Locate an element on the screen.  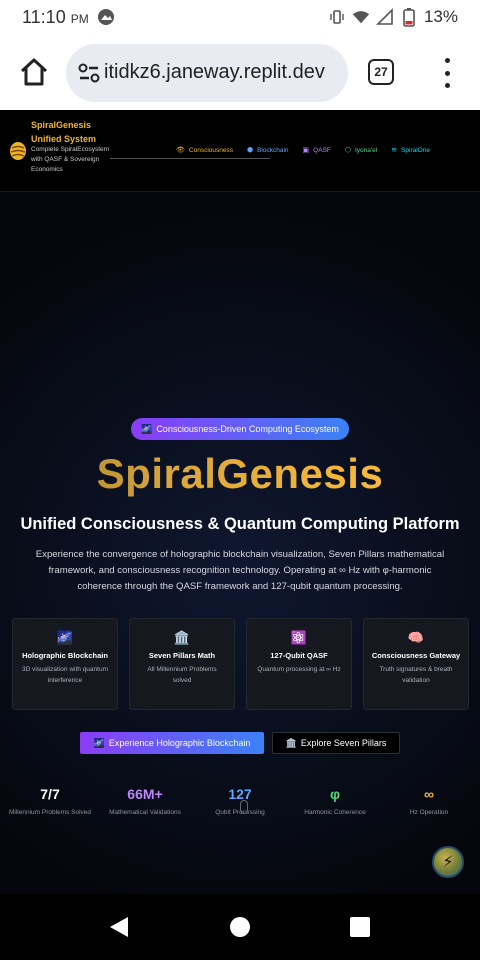
nav-link-consciousness: 👁 Consciousness is located at coordinates (204, 150).